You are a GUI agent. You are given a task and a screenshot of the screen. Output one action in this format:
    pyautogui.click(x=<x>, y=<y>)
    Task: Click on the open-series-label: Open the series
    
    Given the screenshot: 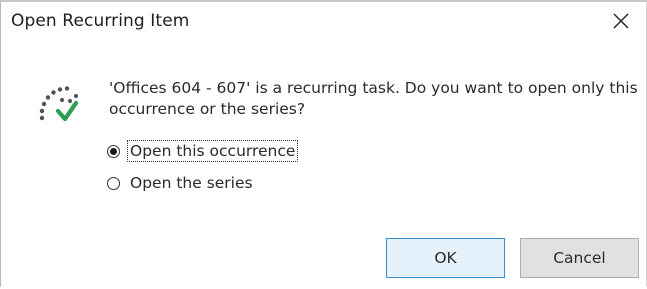 What is the action you would take?
    pyautogui.click(x=191, y=183)
    